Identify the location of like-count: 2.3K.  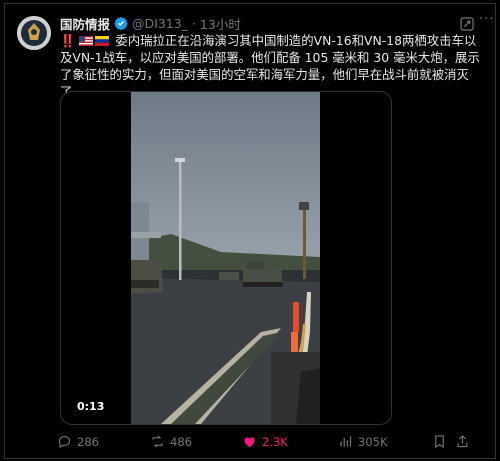
(275, 441).